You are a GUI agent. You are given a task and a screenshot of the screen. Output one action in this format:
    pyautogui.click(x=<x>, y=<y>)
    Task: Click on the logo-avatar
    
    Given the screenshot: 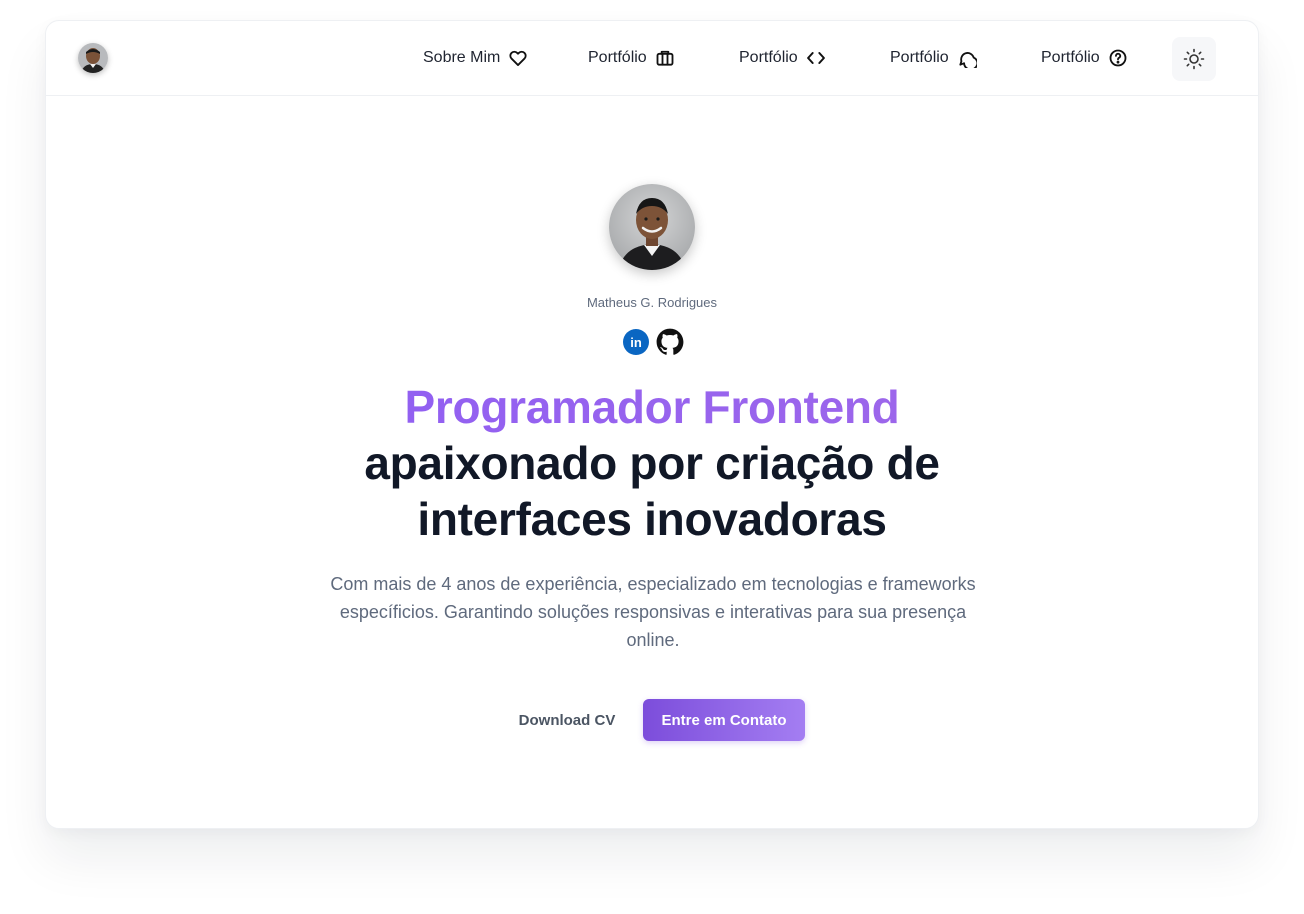 What is the action you would take?
    pyautogui.click(x=93, y=58)
    